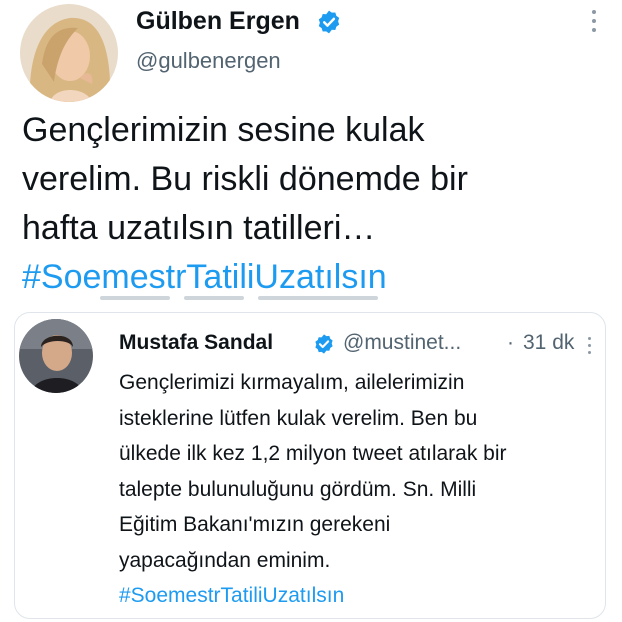 The width and height of the screenshot is (622, 622). Describe the element at coordinates (218, 21) in the screenshot. I see `author-name: Gülben Ergen` at that location.